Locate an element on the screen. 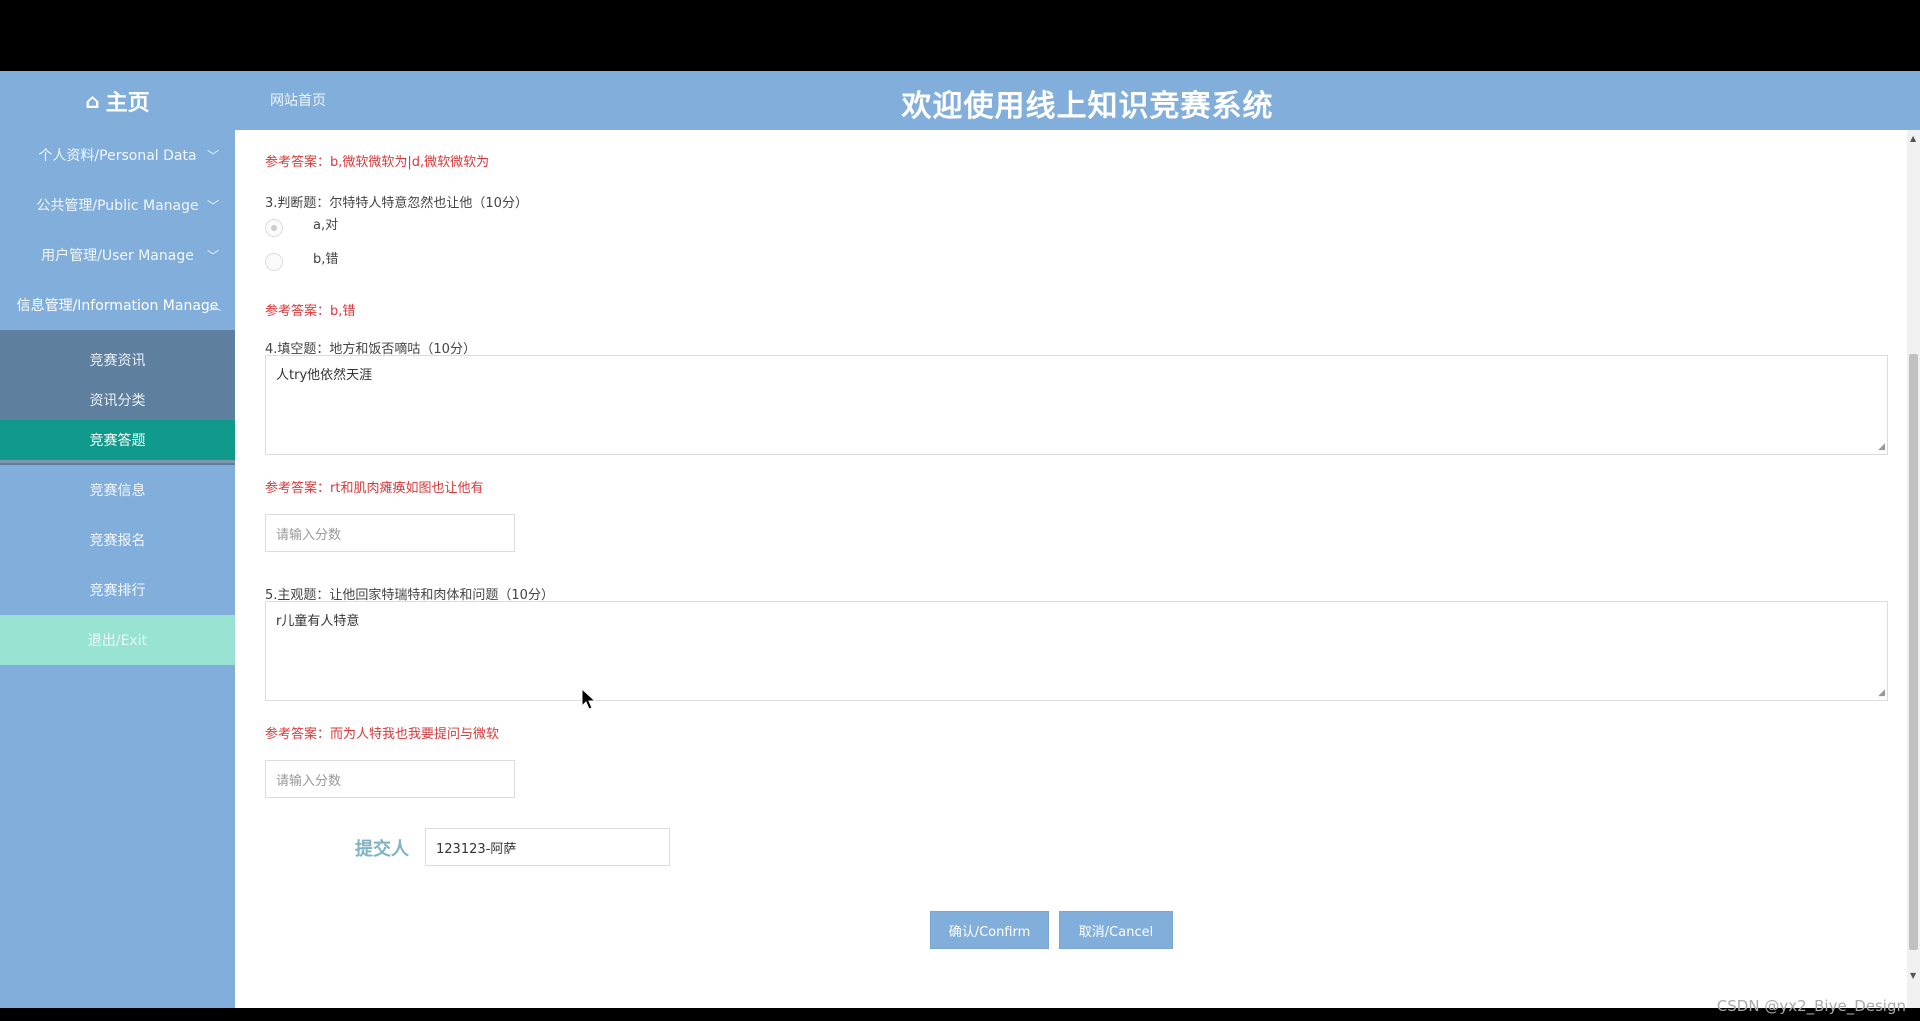 The width and height of the screenshot is (1920, 1021). q5-reference-answer: 参考答案：而为人特我也我要提问与微软 is located at coordinates (382, 734).